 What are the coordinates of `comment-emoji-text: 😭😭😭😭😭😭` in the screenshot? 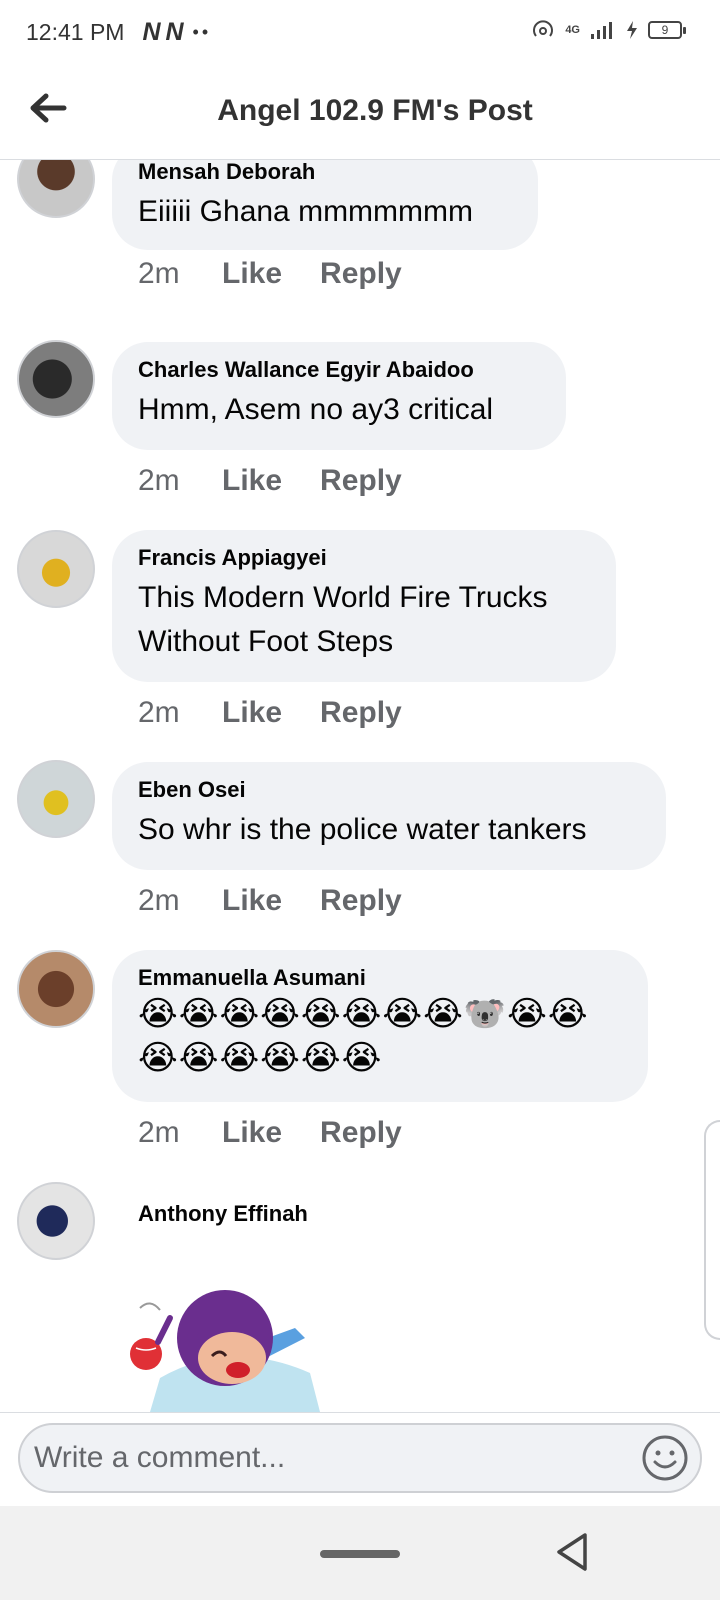 It's located at (260, 1058).